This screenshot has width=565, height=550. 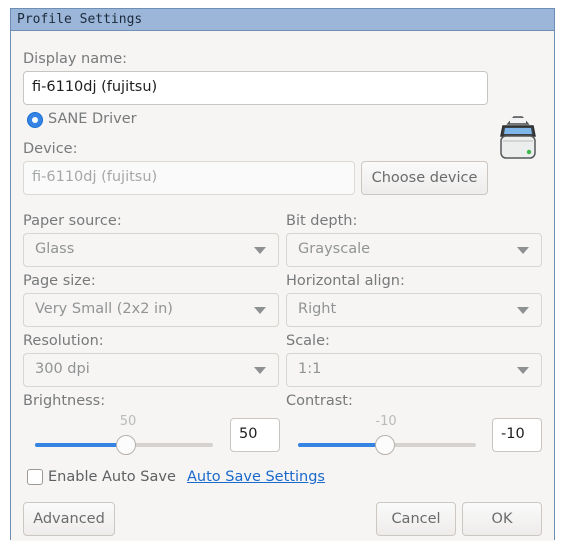 I want to click on brightness-slider-handle, so click(x=125, y=445).